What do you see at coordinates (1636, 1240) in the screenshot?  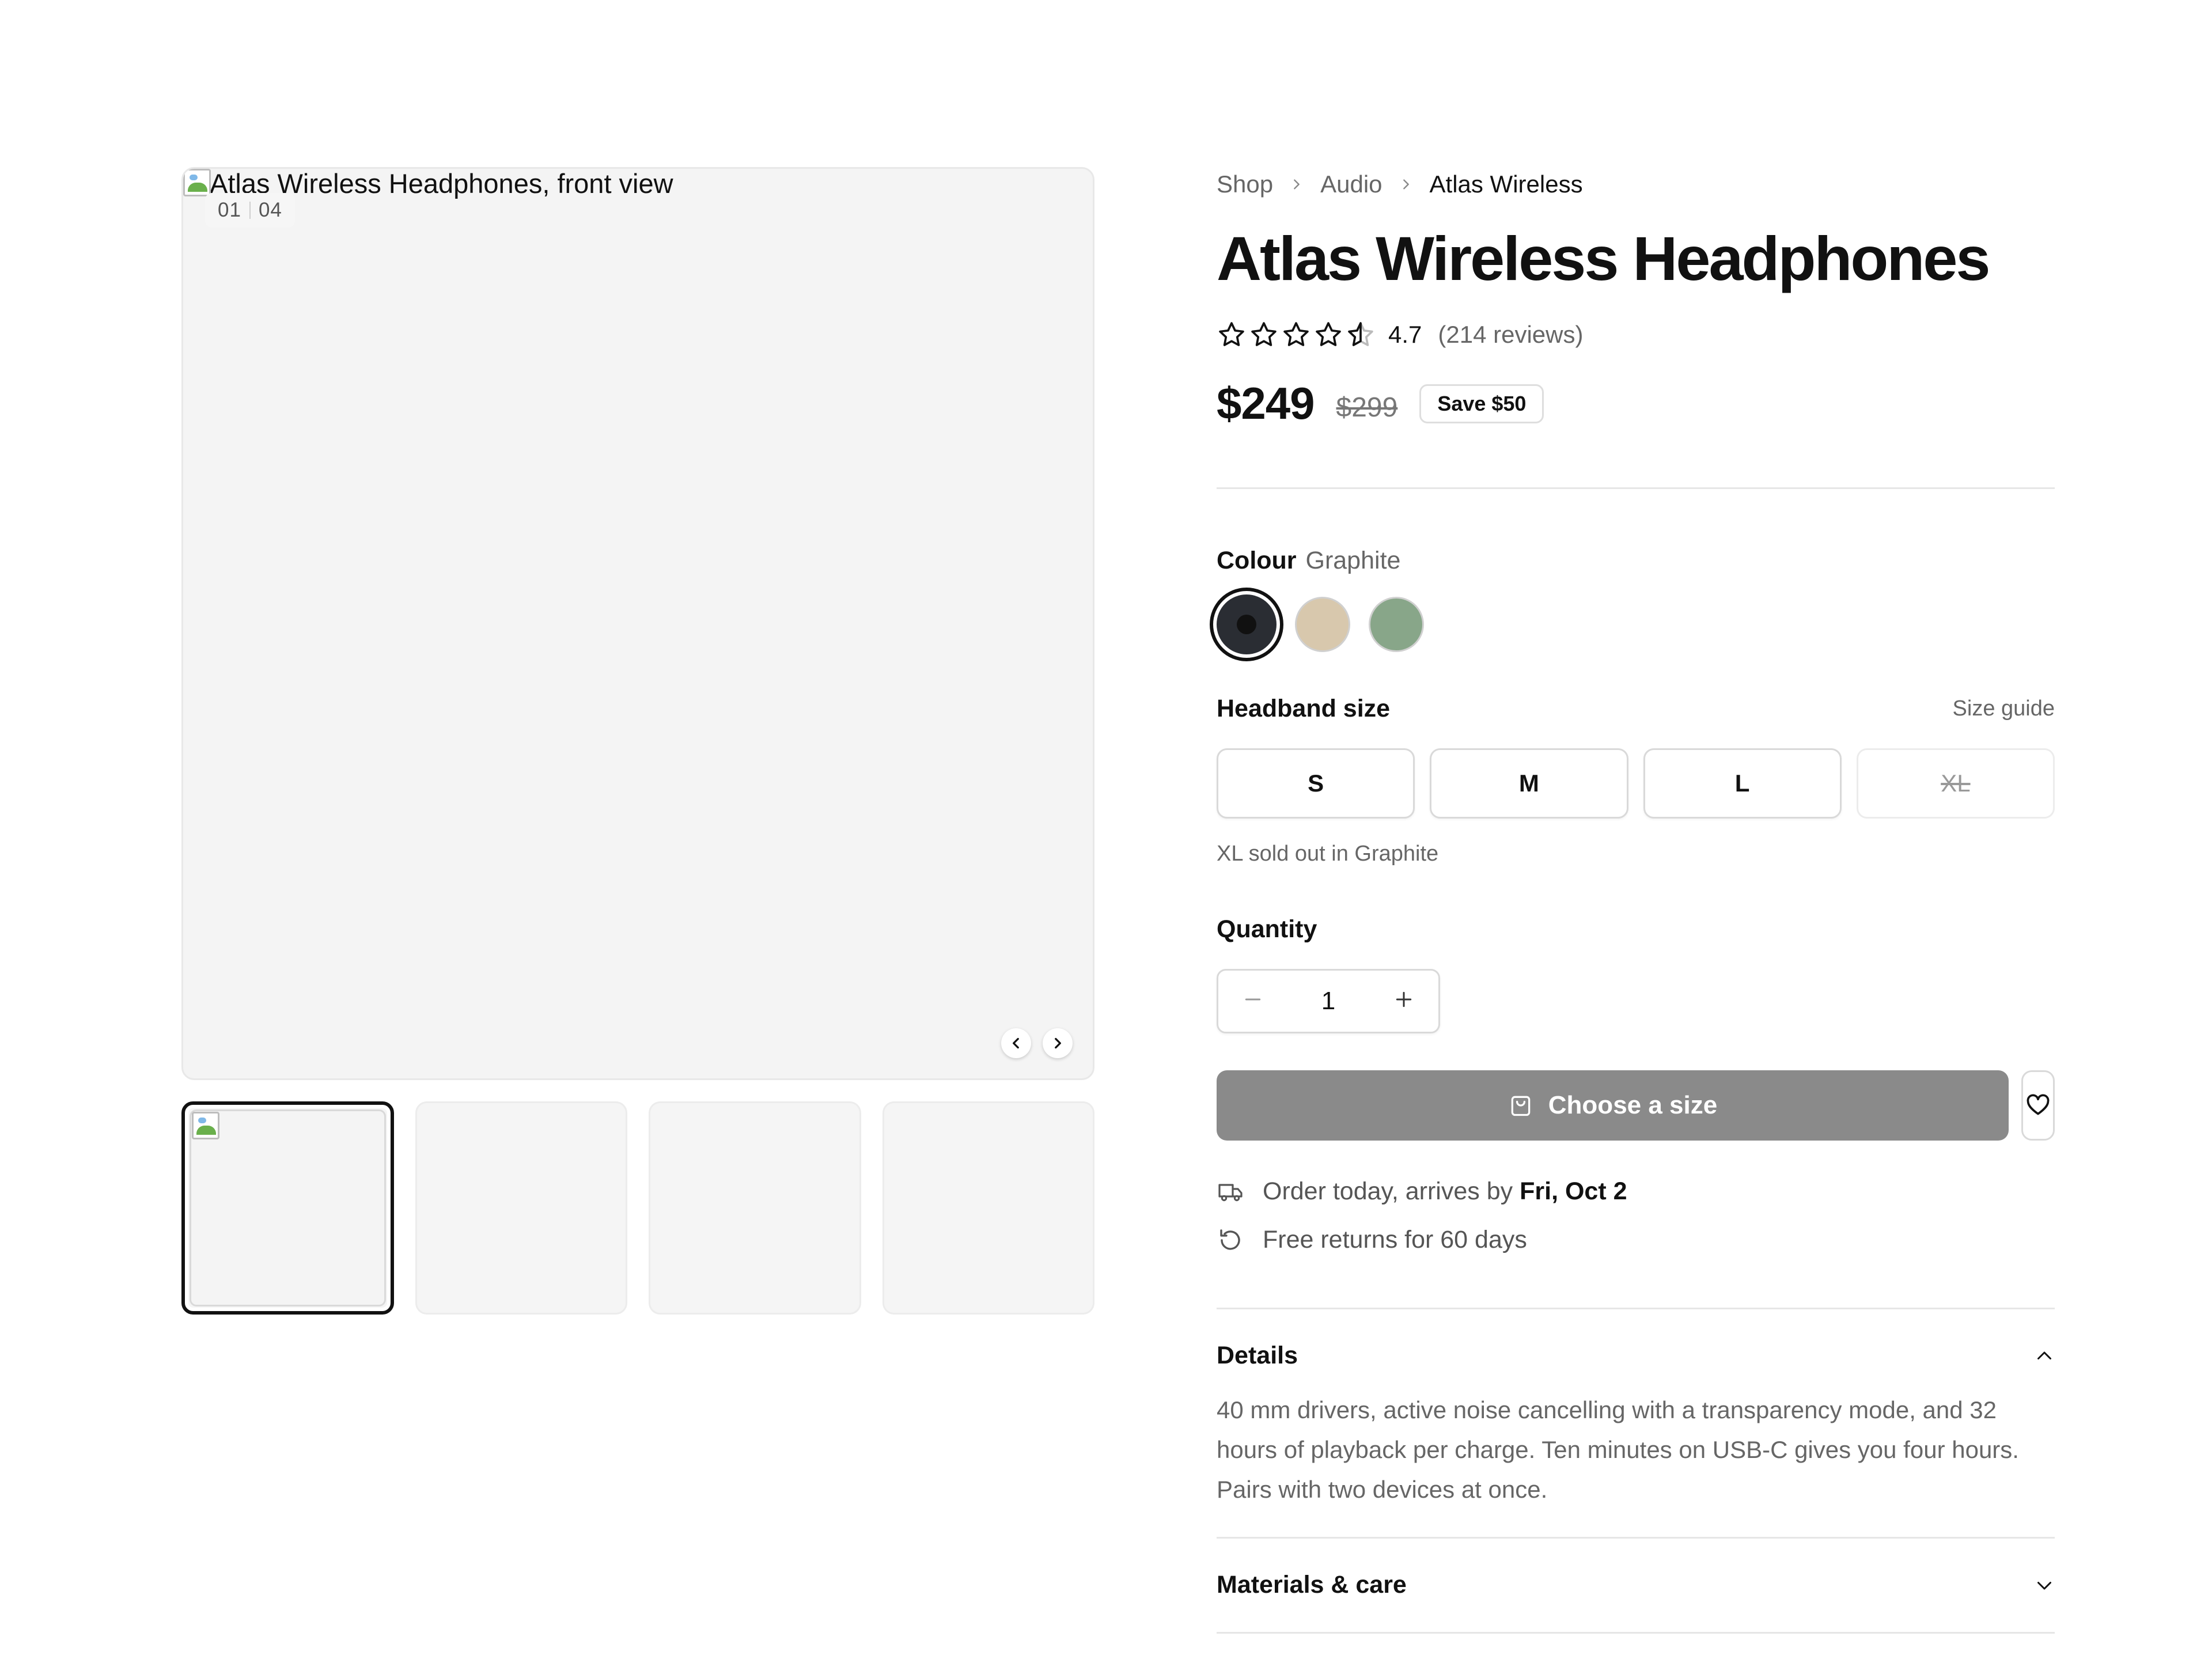 I see `returns-info: Free returns for 60 days` at bounding box center [1636, 1240].